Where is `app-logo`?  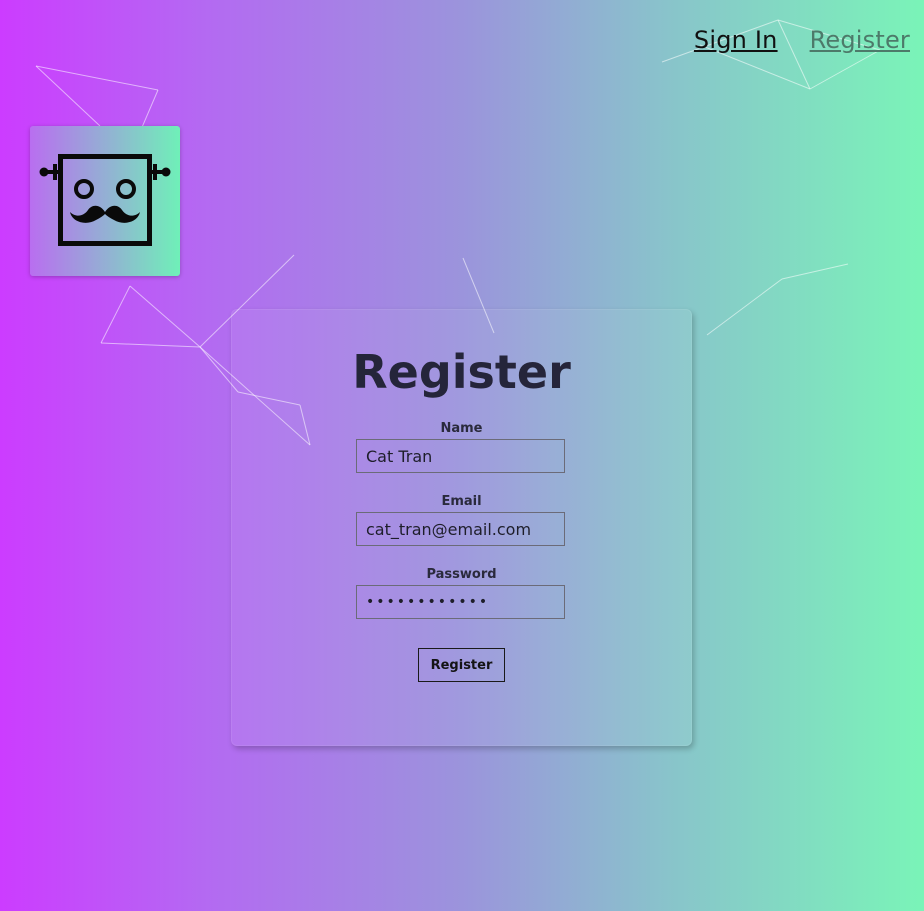 app-logo is located at coordinates (105, 201).